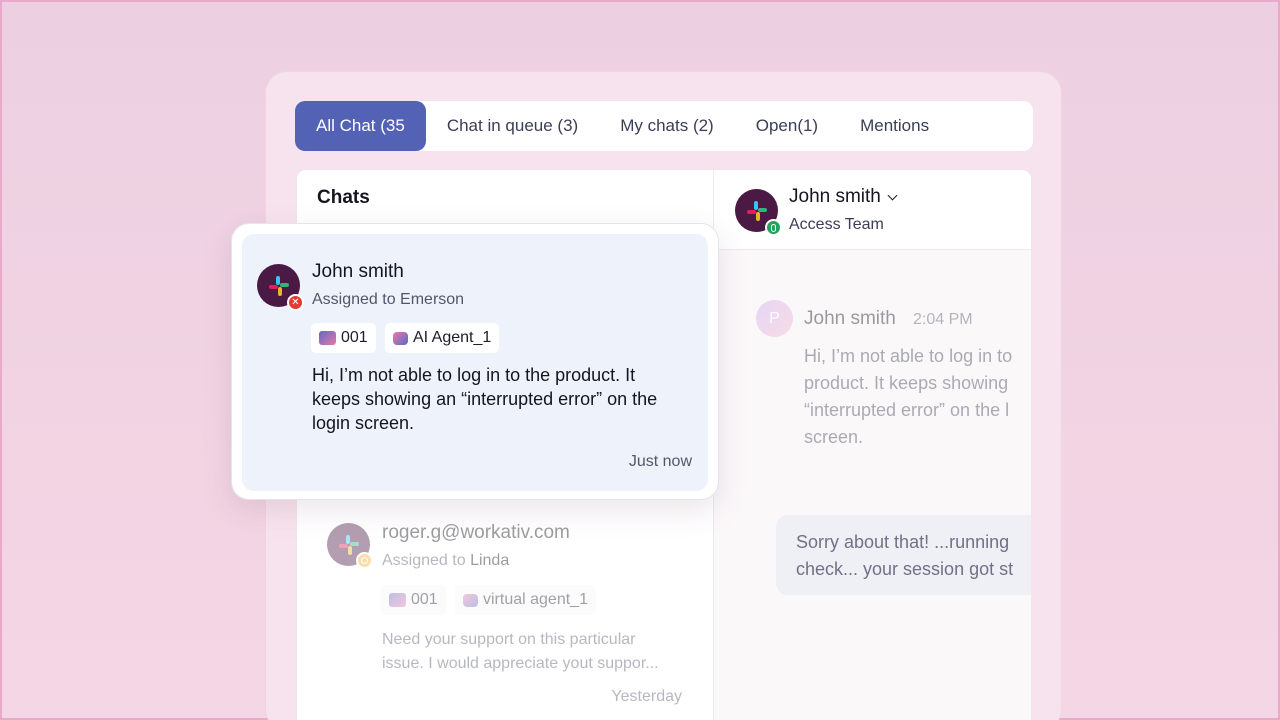 This screenshot has height=720, width=1280. What do you see at coordinates (512, 126) in the screenshot?
I see `tab-chat-in-queue: Chat in queue (3)` at bounding box center [512, 126].